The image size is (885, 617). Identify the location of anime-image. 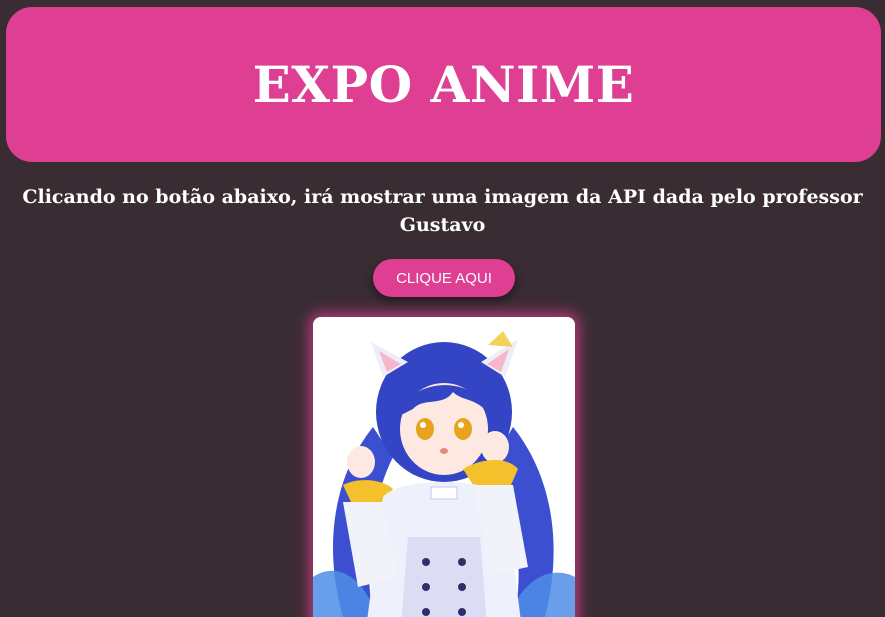
(444, 467).